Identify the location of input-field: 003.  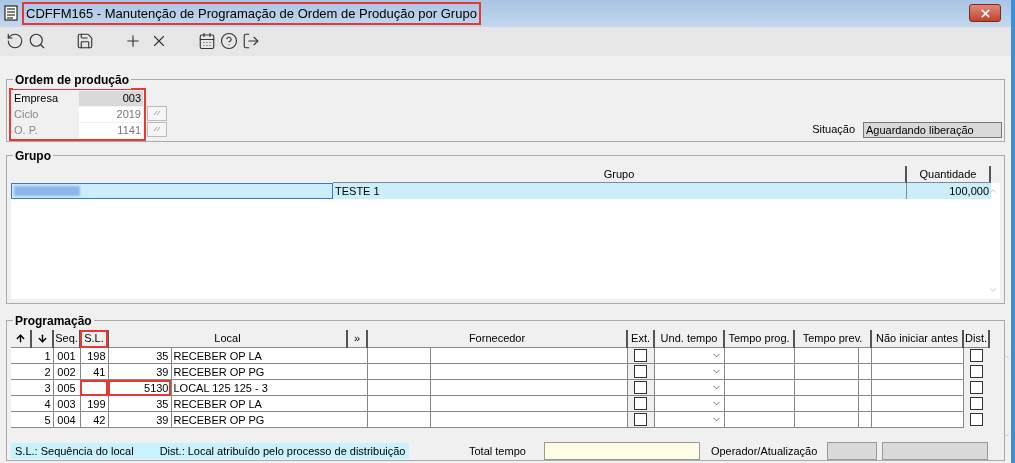
(111, 98).